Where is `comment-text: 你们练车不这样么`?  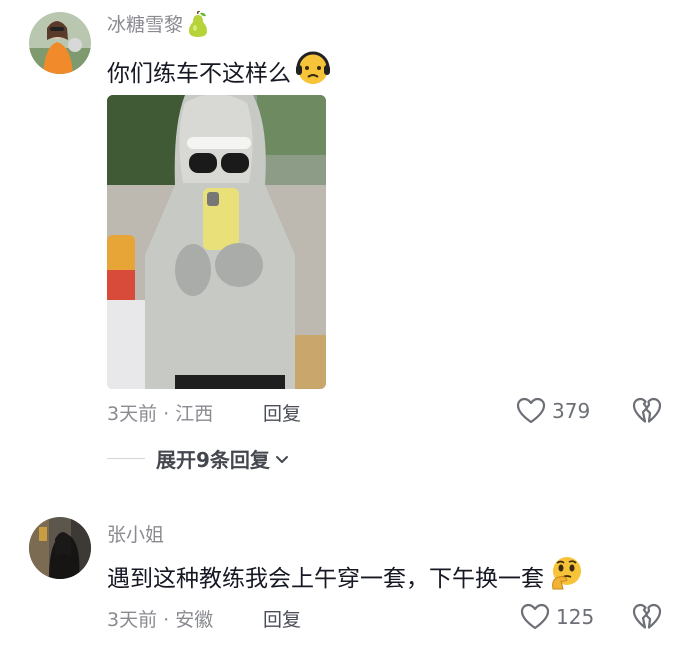
comment-text: 你们练车不这样么 is located at coordinates (219, 71).